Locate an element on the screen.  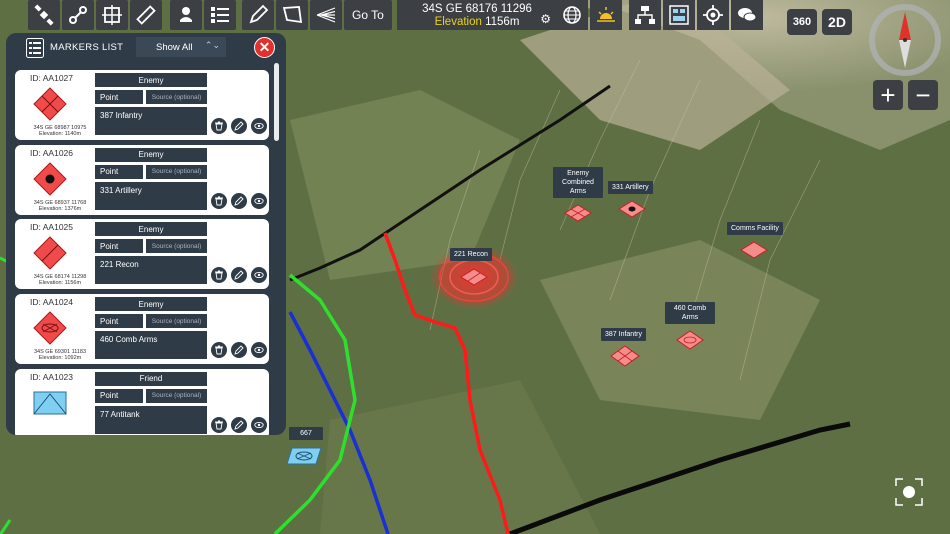
label-221-recon: 221 Recon is located at coordinates (471, 254).